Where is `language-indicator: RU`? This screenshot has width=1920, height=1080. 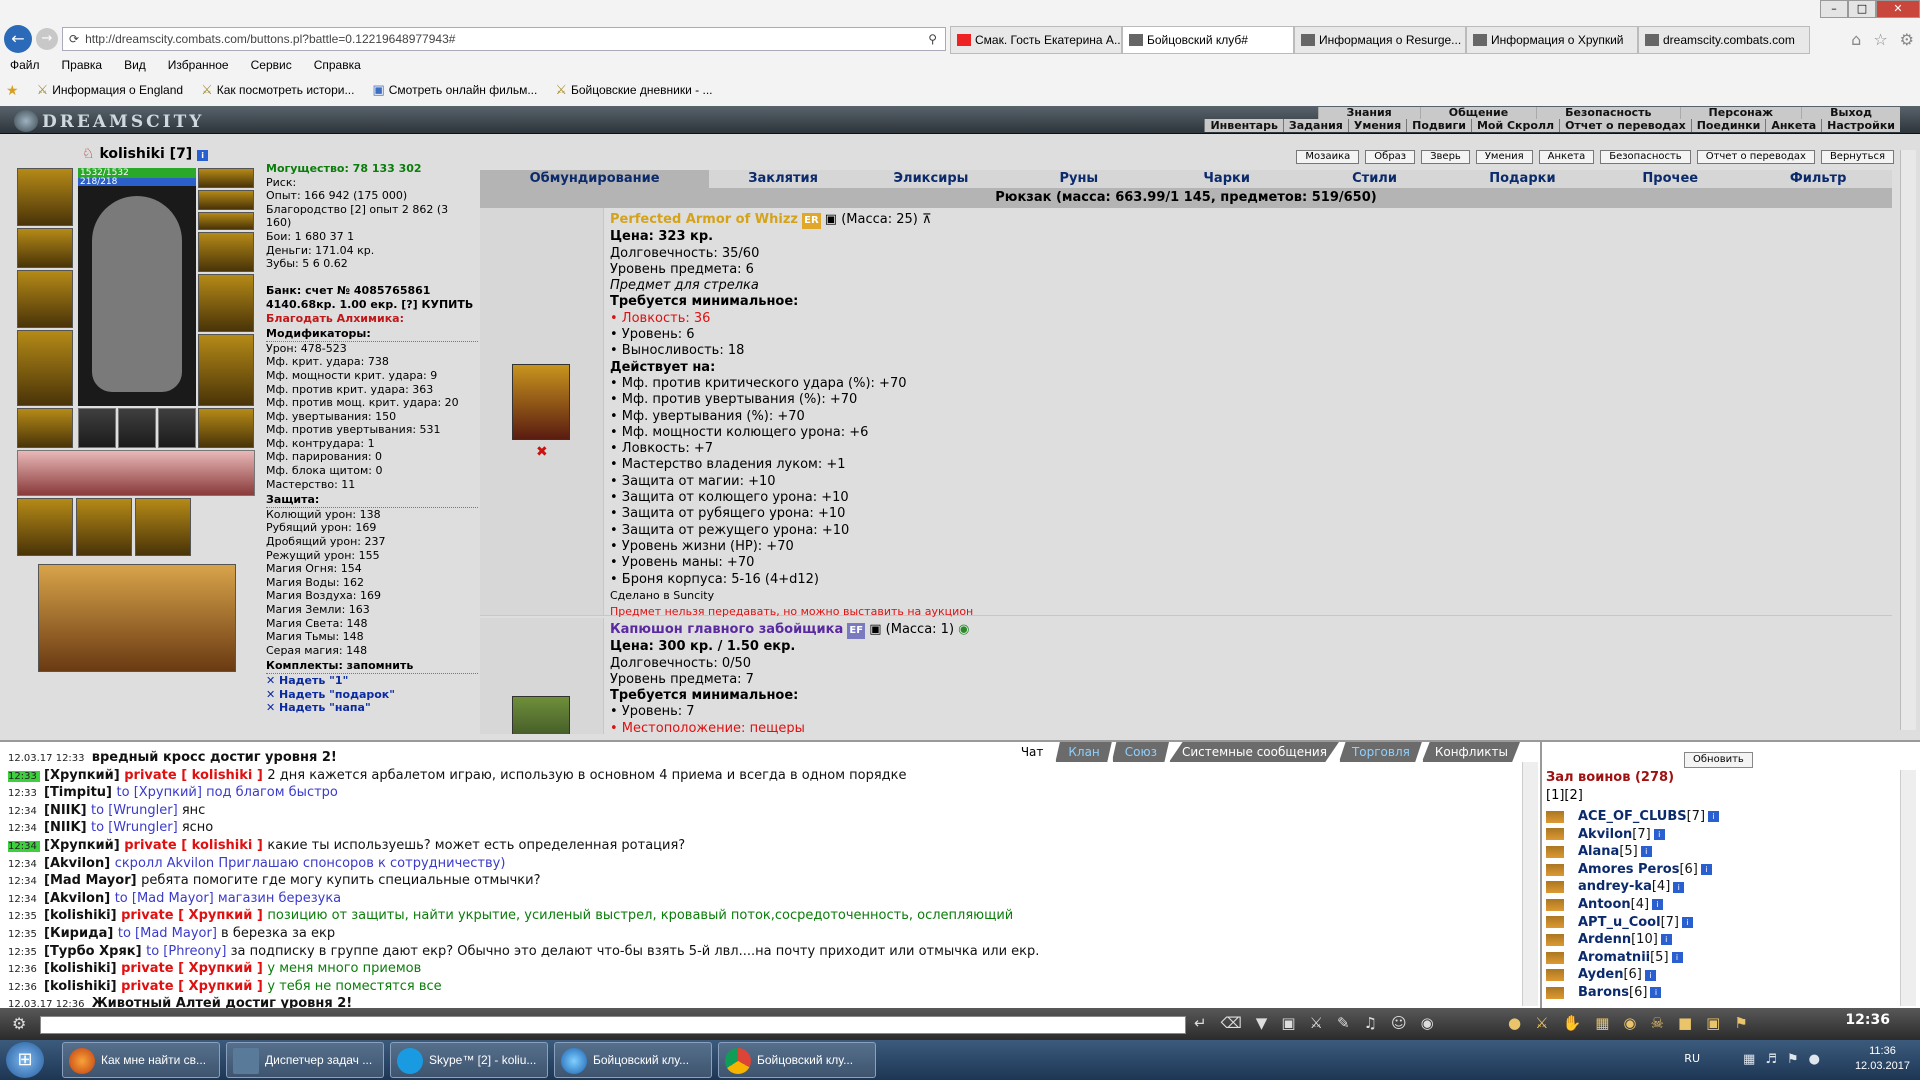 language-indicator: RU is located at coordinates (1692, 1058).